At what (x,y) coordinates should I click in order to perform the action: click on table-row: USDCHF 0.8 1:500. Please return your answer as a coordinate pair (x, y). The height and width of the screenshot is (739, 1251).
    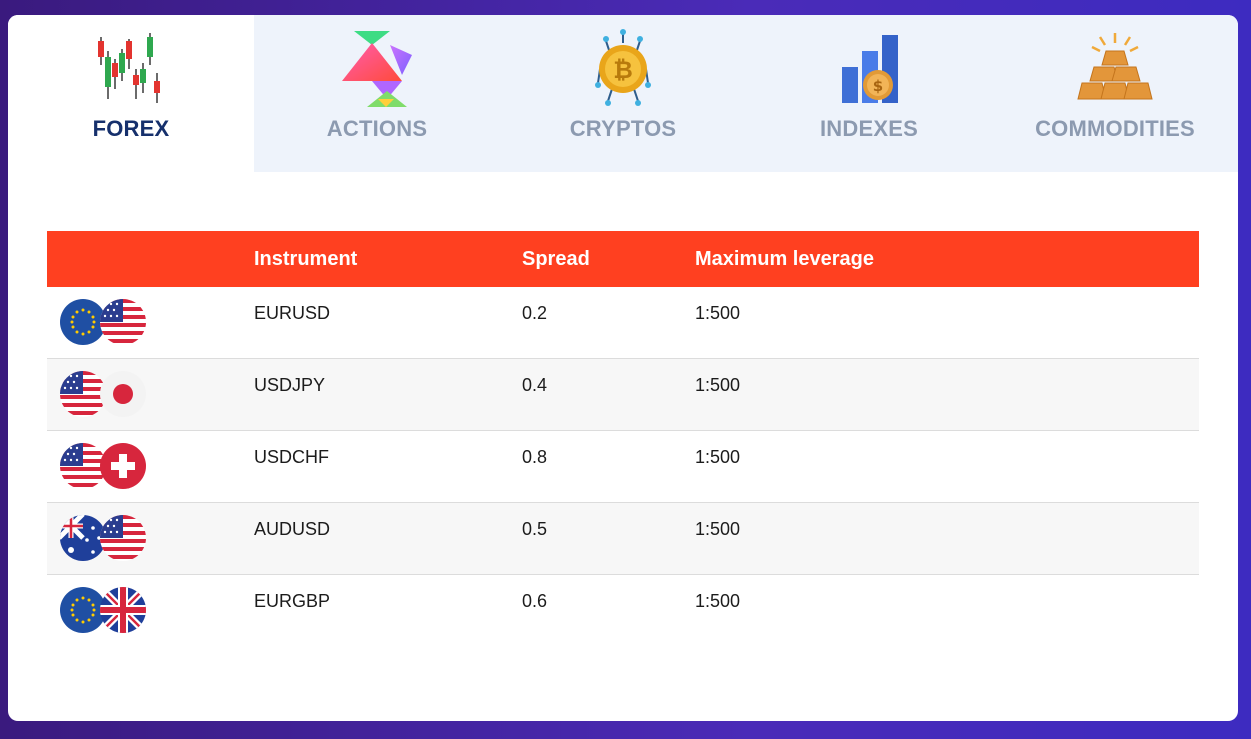
    Looking at the image, I should click on (623, 467).